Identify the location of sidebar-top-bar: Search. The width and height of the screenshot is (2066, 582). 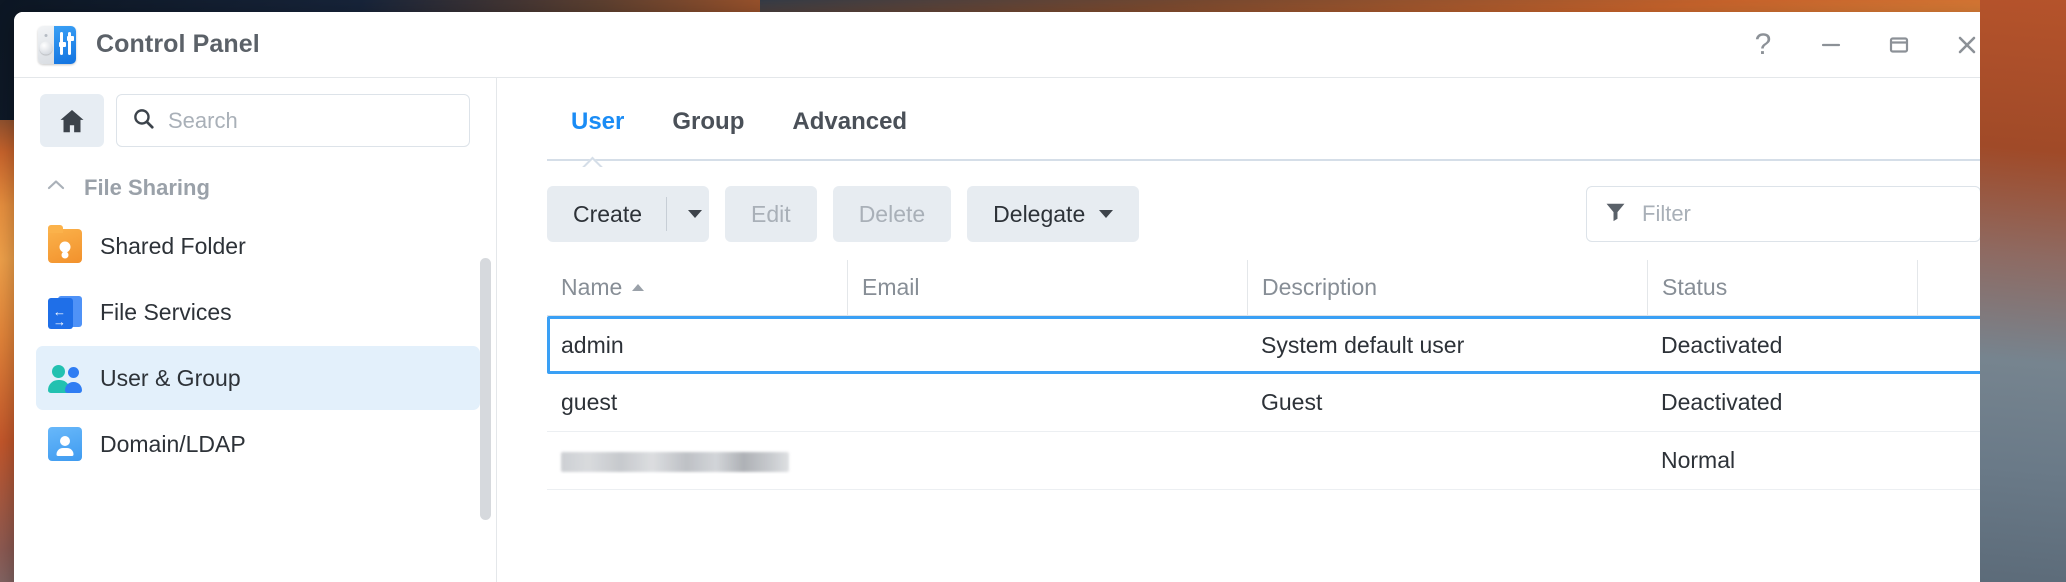
(255, 120).